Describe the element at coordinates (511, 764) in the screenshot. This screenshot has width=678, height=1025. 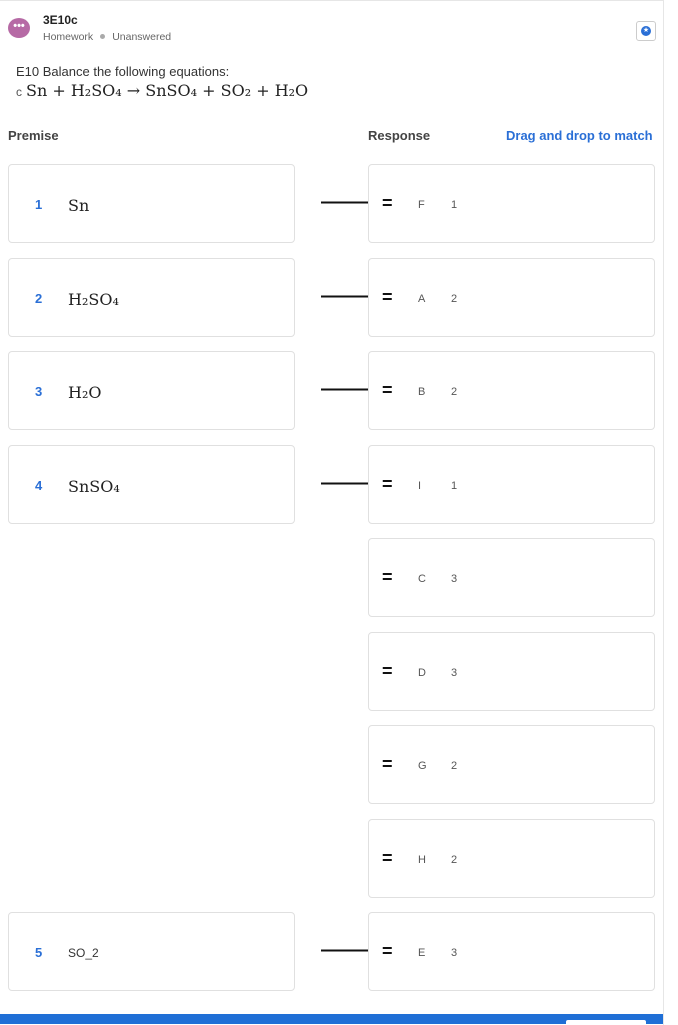
I see `response-item: = G 2` at that location.